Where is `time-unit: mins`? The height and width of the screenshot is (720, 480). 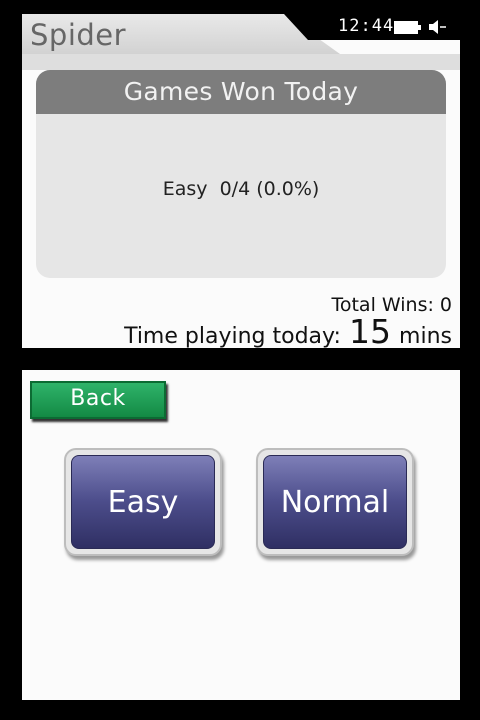
time-unit: mins is located at coordinates (425, 336).